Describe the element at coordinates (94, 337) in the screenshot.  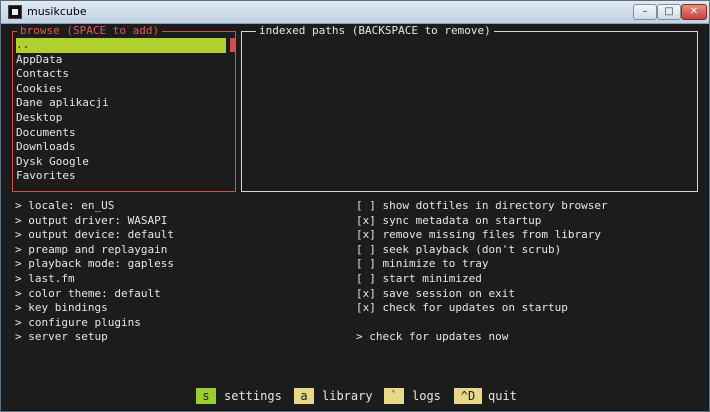
I see `setting-server-setup: > server setup` at that location.